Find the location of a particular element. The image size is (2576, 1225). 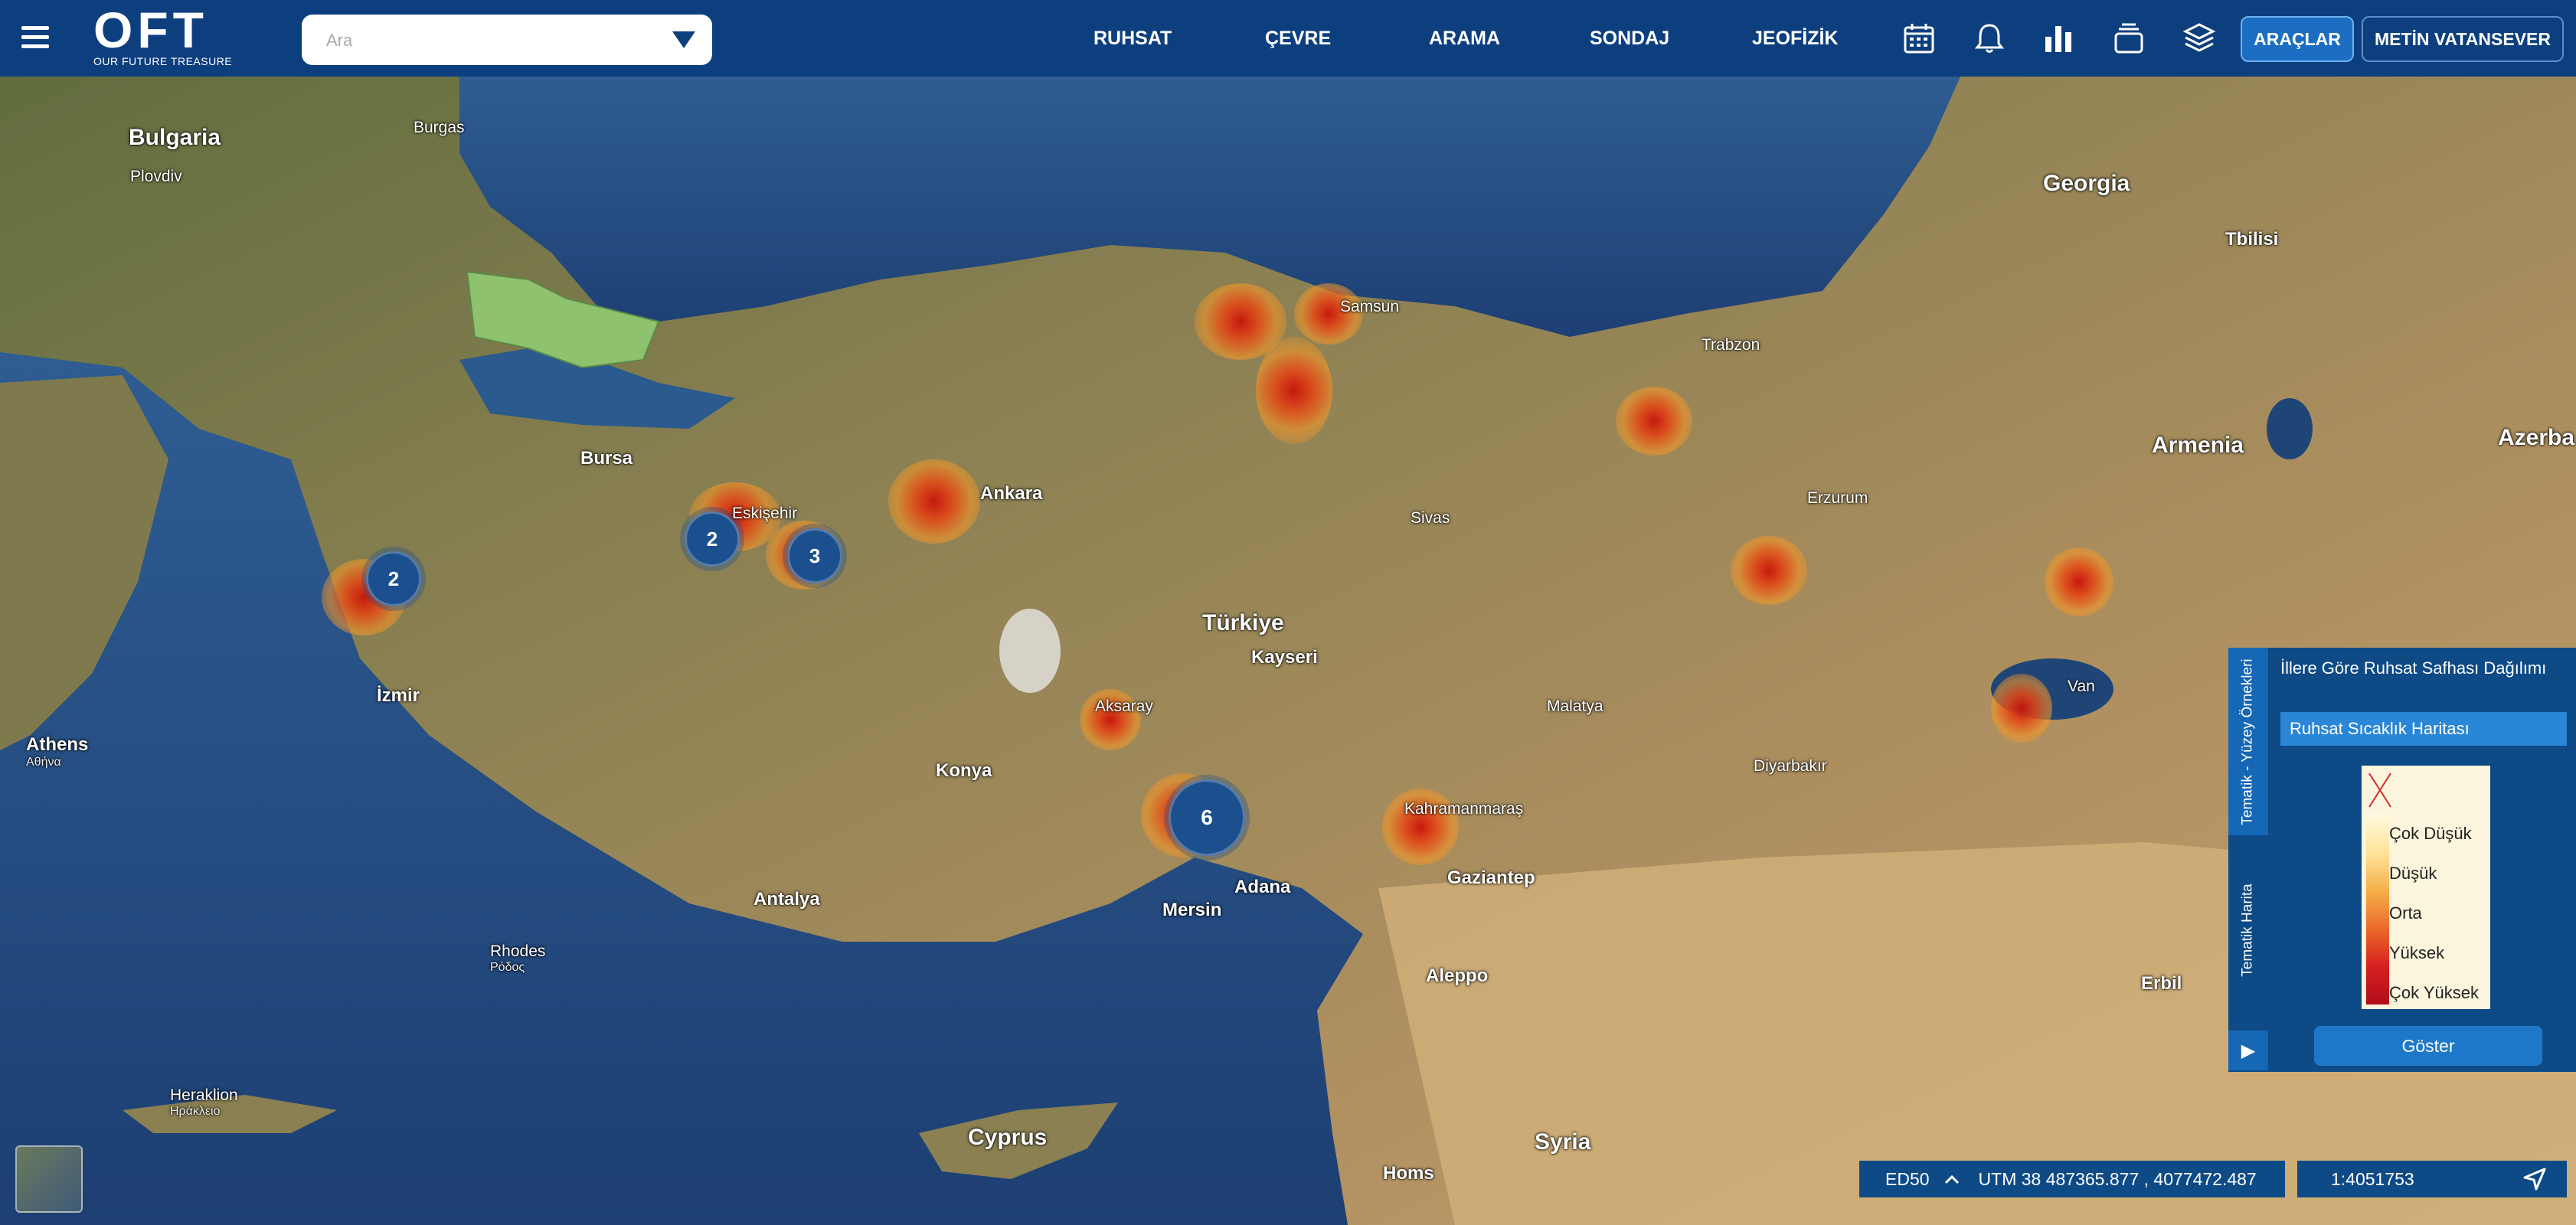

city-label: Burgas is located at coordinates (439, 127).